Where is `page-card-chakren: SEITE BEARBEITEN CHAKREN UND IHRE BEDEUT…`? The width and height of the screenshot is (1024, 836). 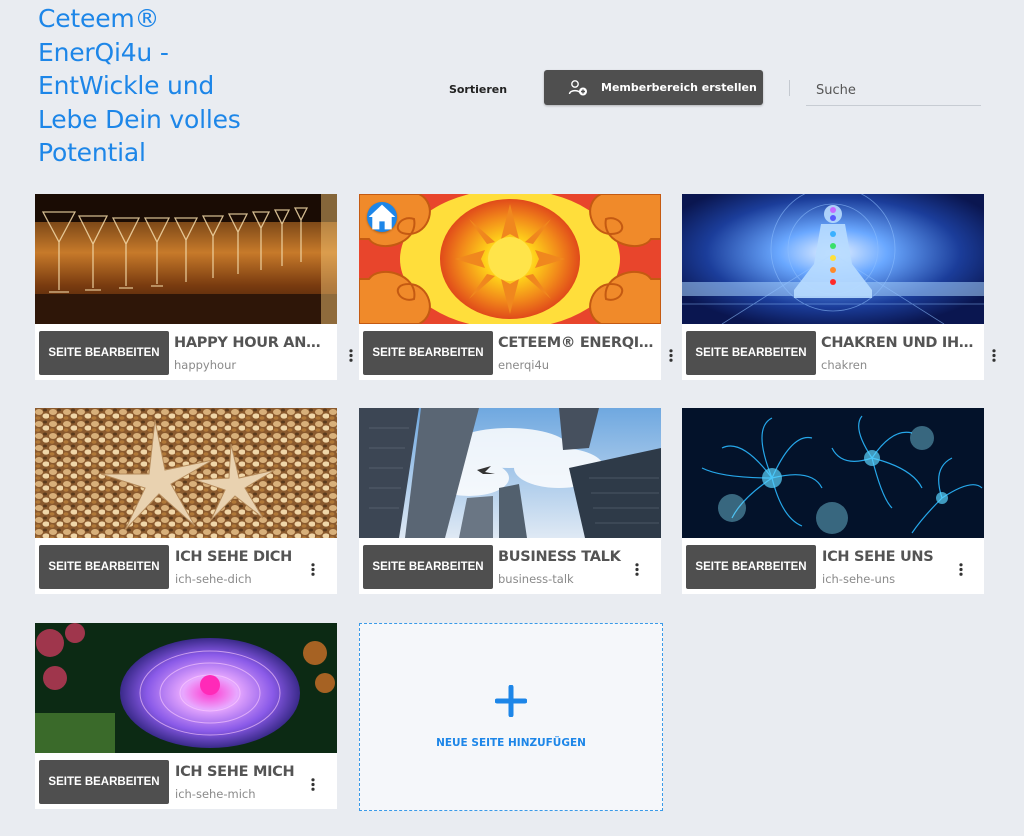
page-card-chakren: SEITE BEARBEITEN CHAKREN UND IHRE BEDEUT… is located at coordinates (839, 287).